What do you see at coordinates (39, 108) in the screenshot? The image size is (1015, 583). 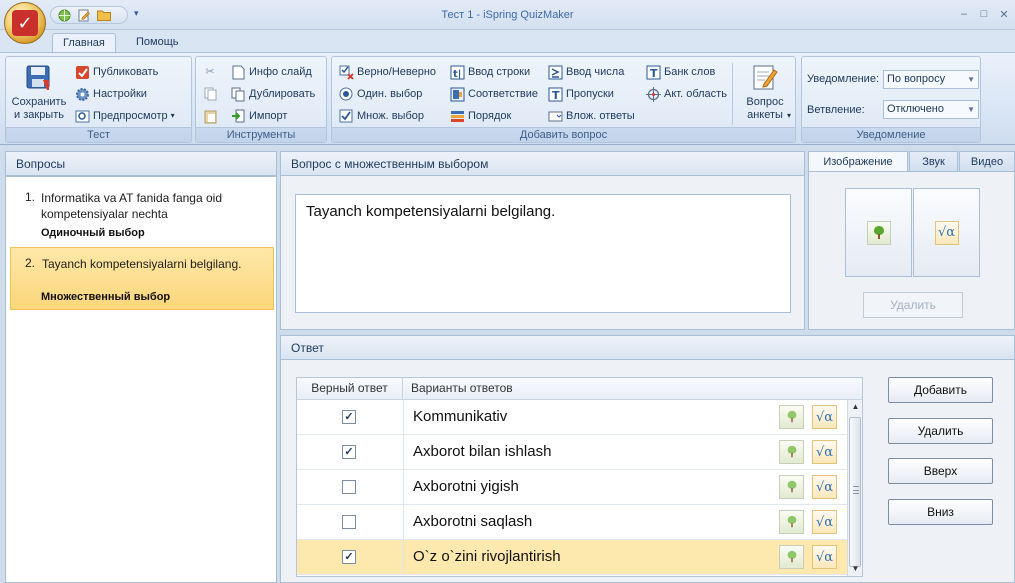 I see `save-close-label: Сохранить и закрыть` at bounding box center [39, 108].